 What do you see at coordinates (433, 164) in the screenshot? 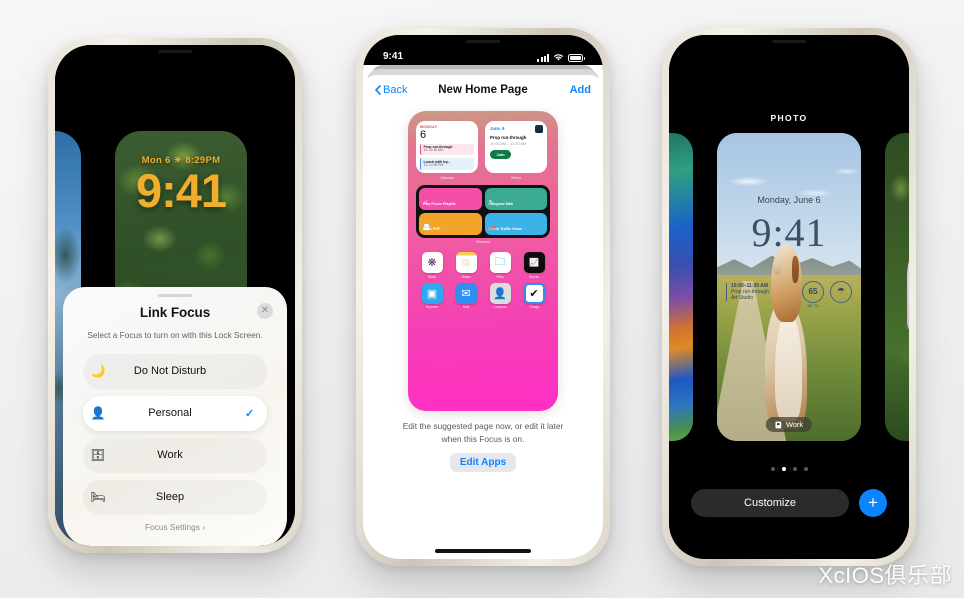
I see `event-time: 12–12:30 PM` at bounding box center [433, 164].